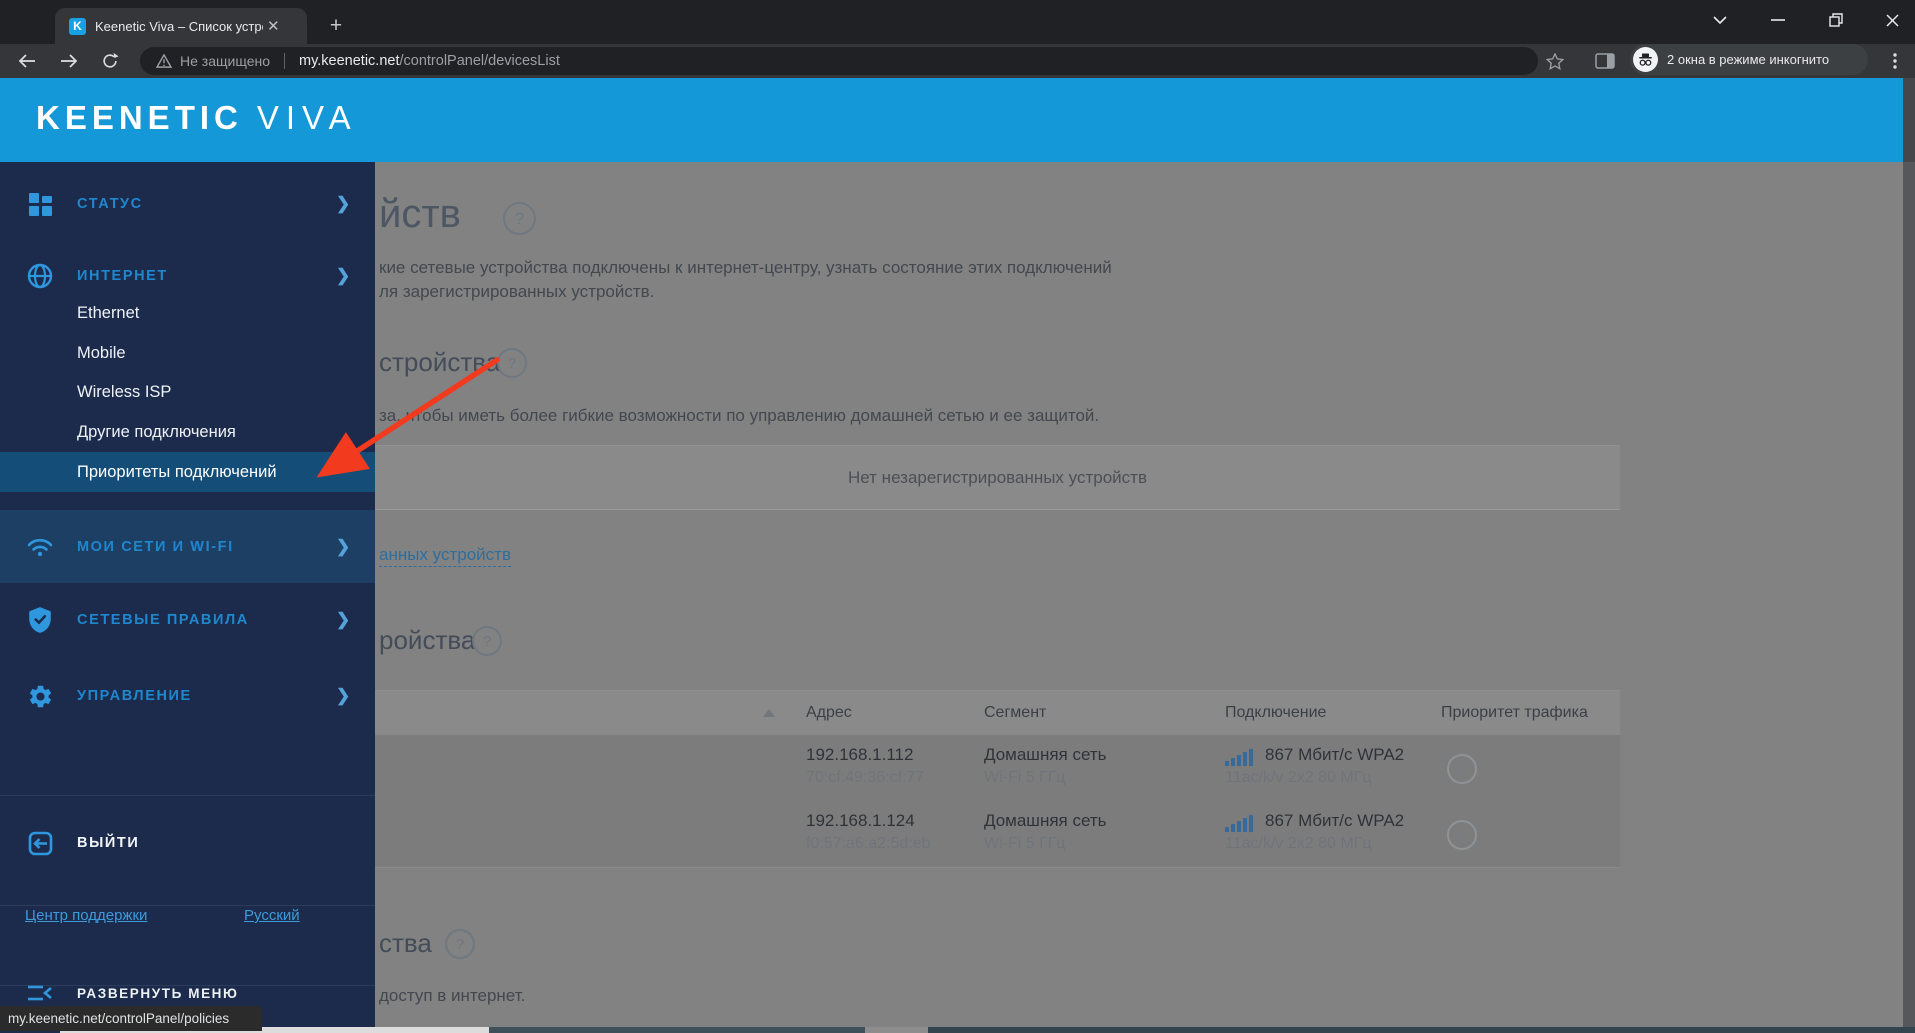 The height and width of the screenshot is (1033, 1915). What do you see at coordinates (272, 915) in the screenshot?
I see `language-link: Русский` at bounding box center [272, 915].